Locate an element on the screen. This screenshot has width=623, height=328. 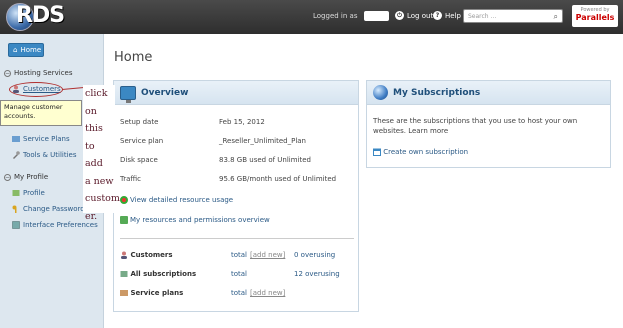
subscriptions-icon is located at coordinates (124, 274).